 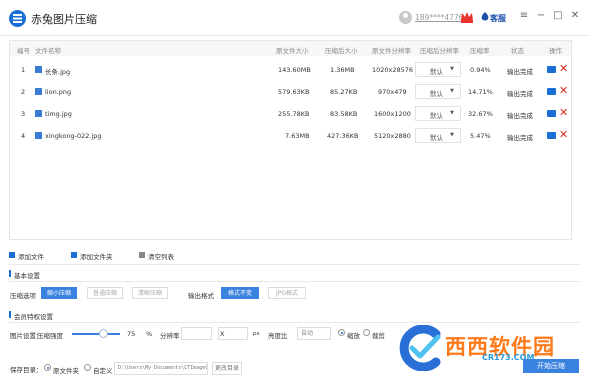 What do you see at coordinates (26, 370) in the screenshot?
I see `save-dir-label: 保存目录：` at bounding box center [26, 370].